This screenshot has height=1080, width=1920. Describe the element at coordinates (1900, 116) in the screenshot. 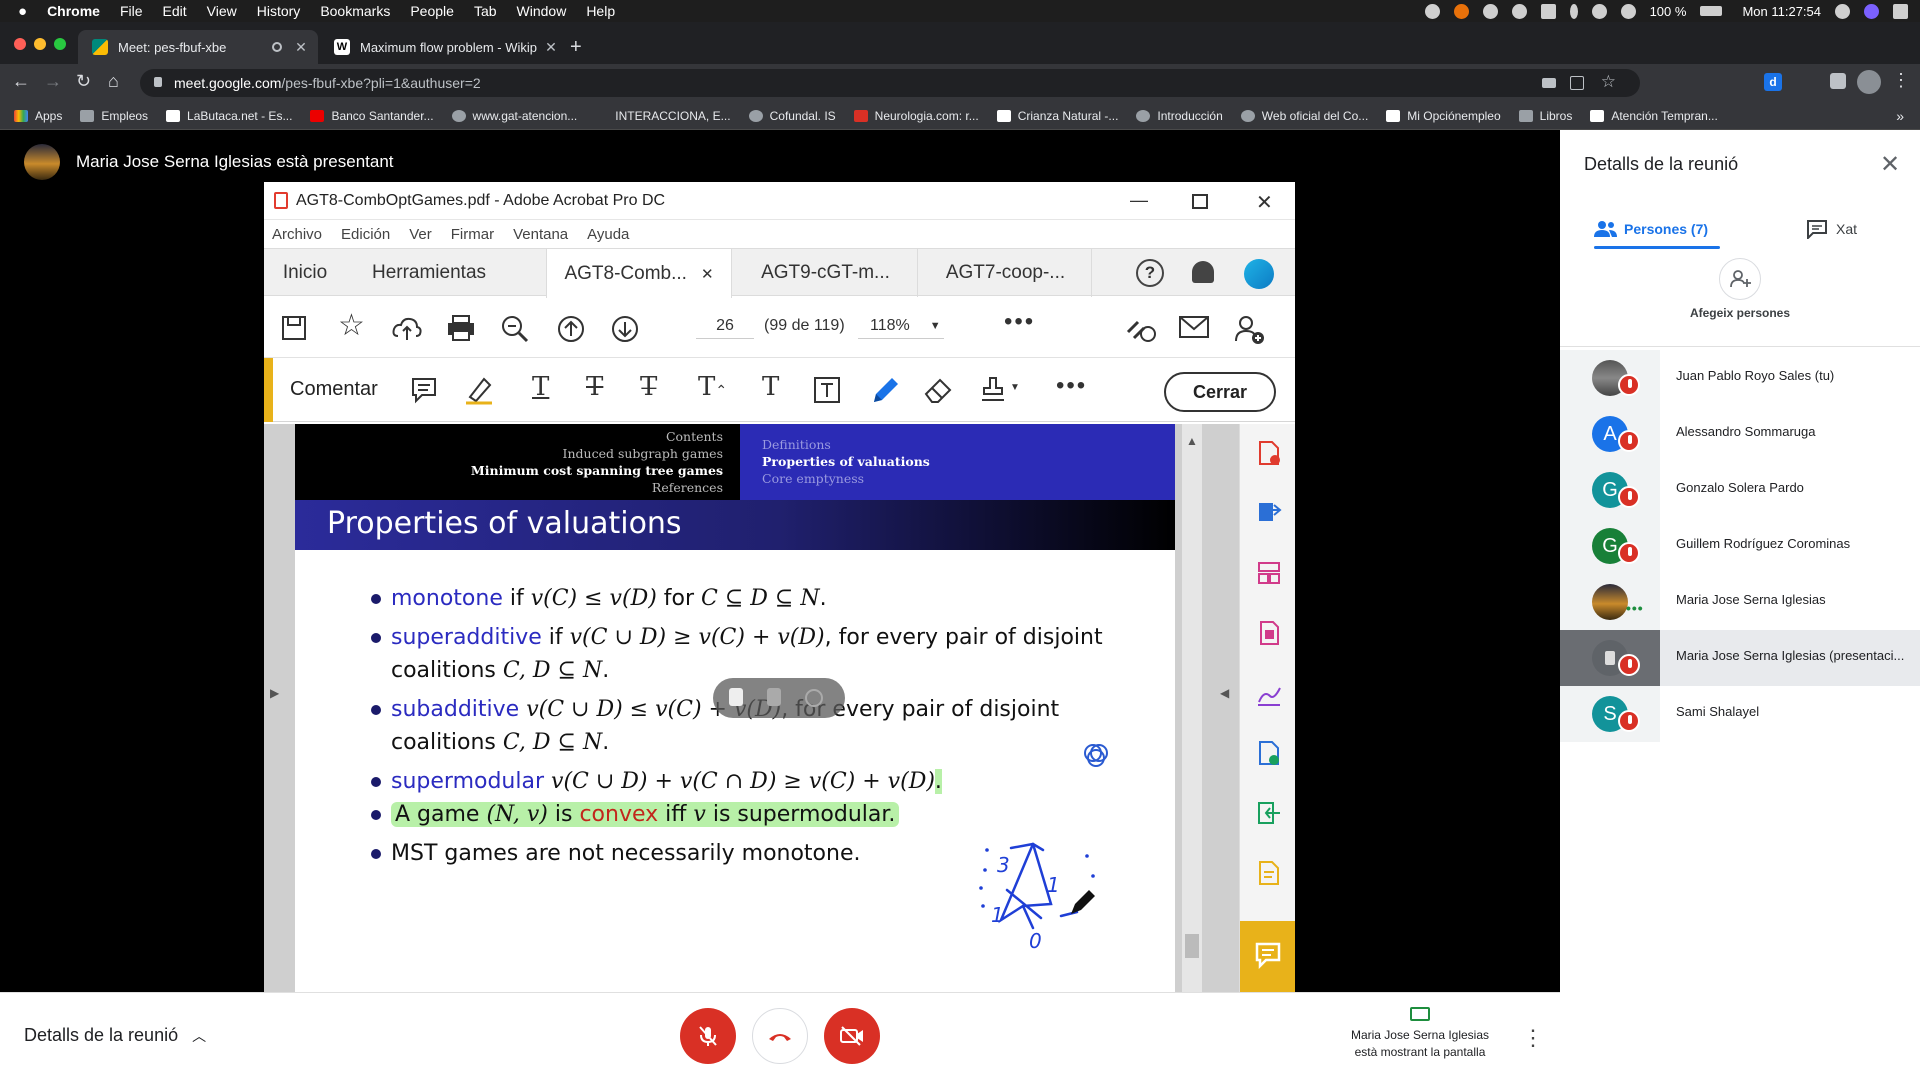

I see `bookmarks-overflow-icon: »` at that location.